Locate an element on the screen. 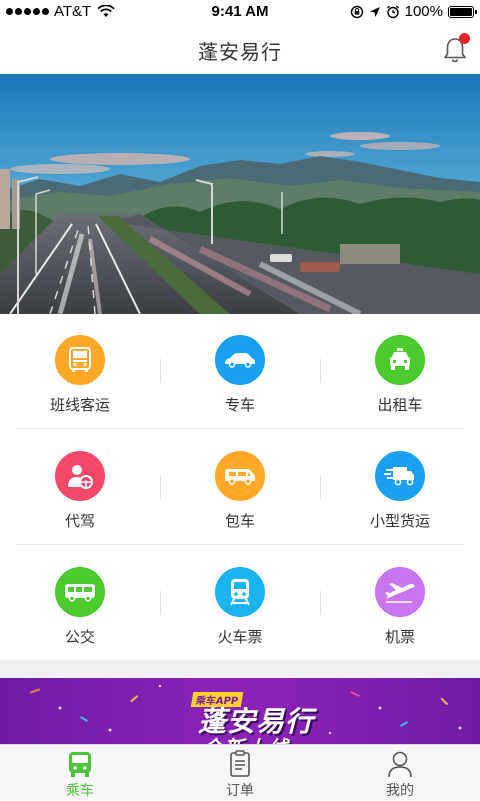 The image size is (480, 801). train-icon is located at coordinates (240, 592).